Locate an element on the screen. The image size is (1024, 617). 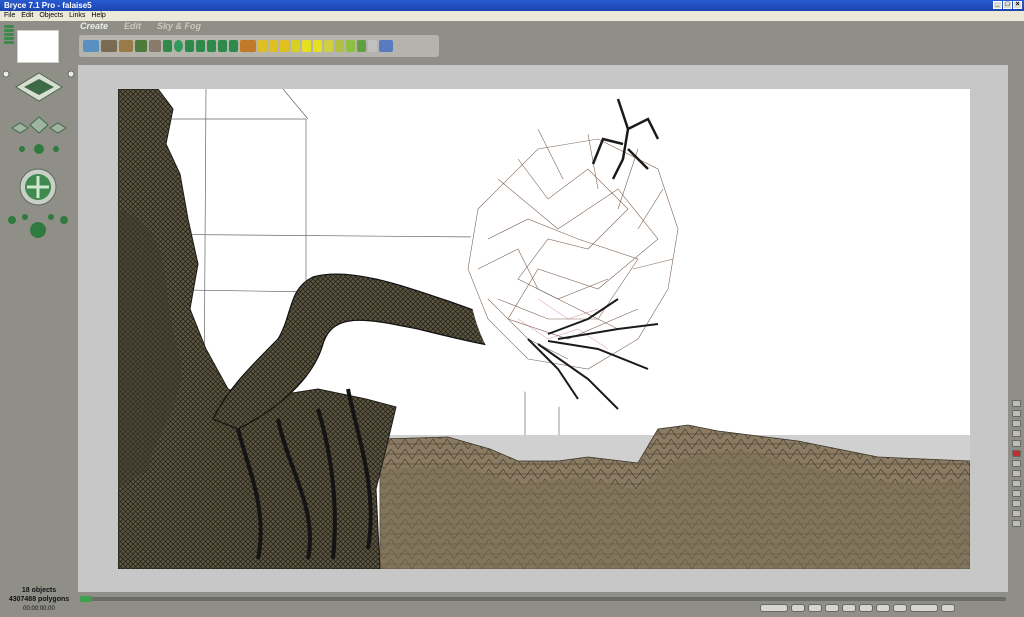
cone-light-icon is located at coordinates (328, 46).